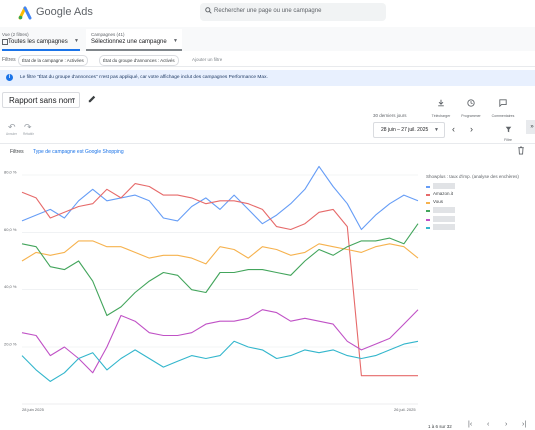 This screenshot has width=535, height=430. Describe the element at coordinates (530, 127) in the screenshot. I see `expand-panel-icon: »` at that location.